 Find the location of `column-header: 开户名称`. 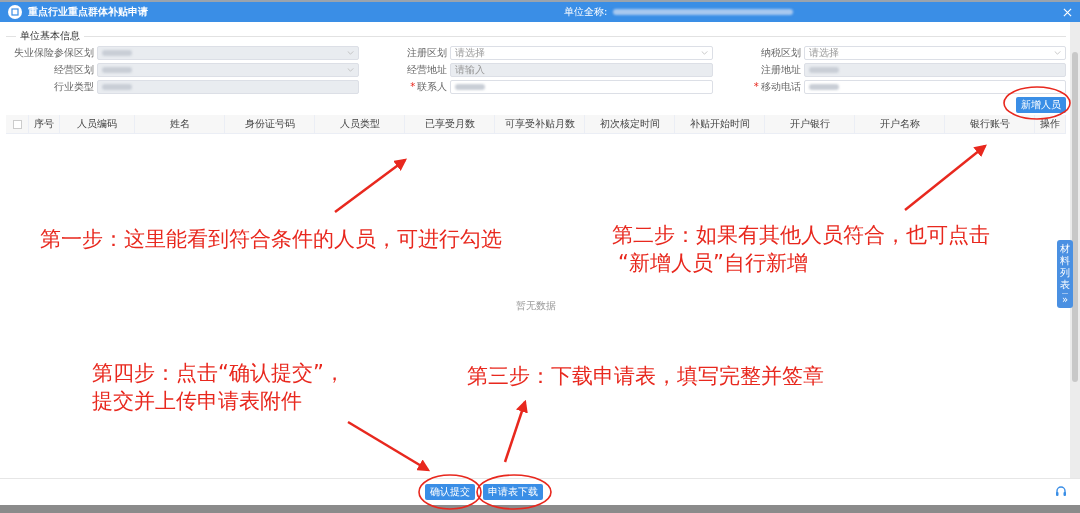

column-header: 开户名称 is located at coordinates (900, 124).